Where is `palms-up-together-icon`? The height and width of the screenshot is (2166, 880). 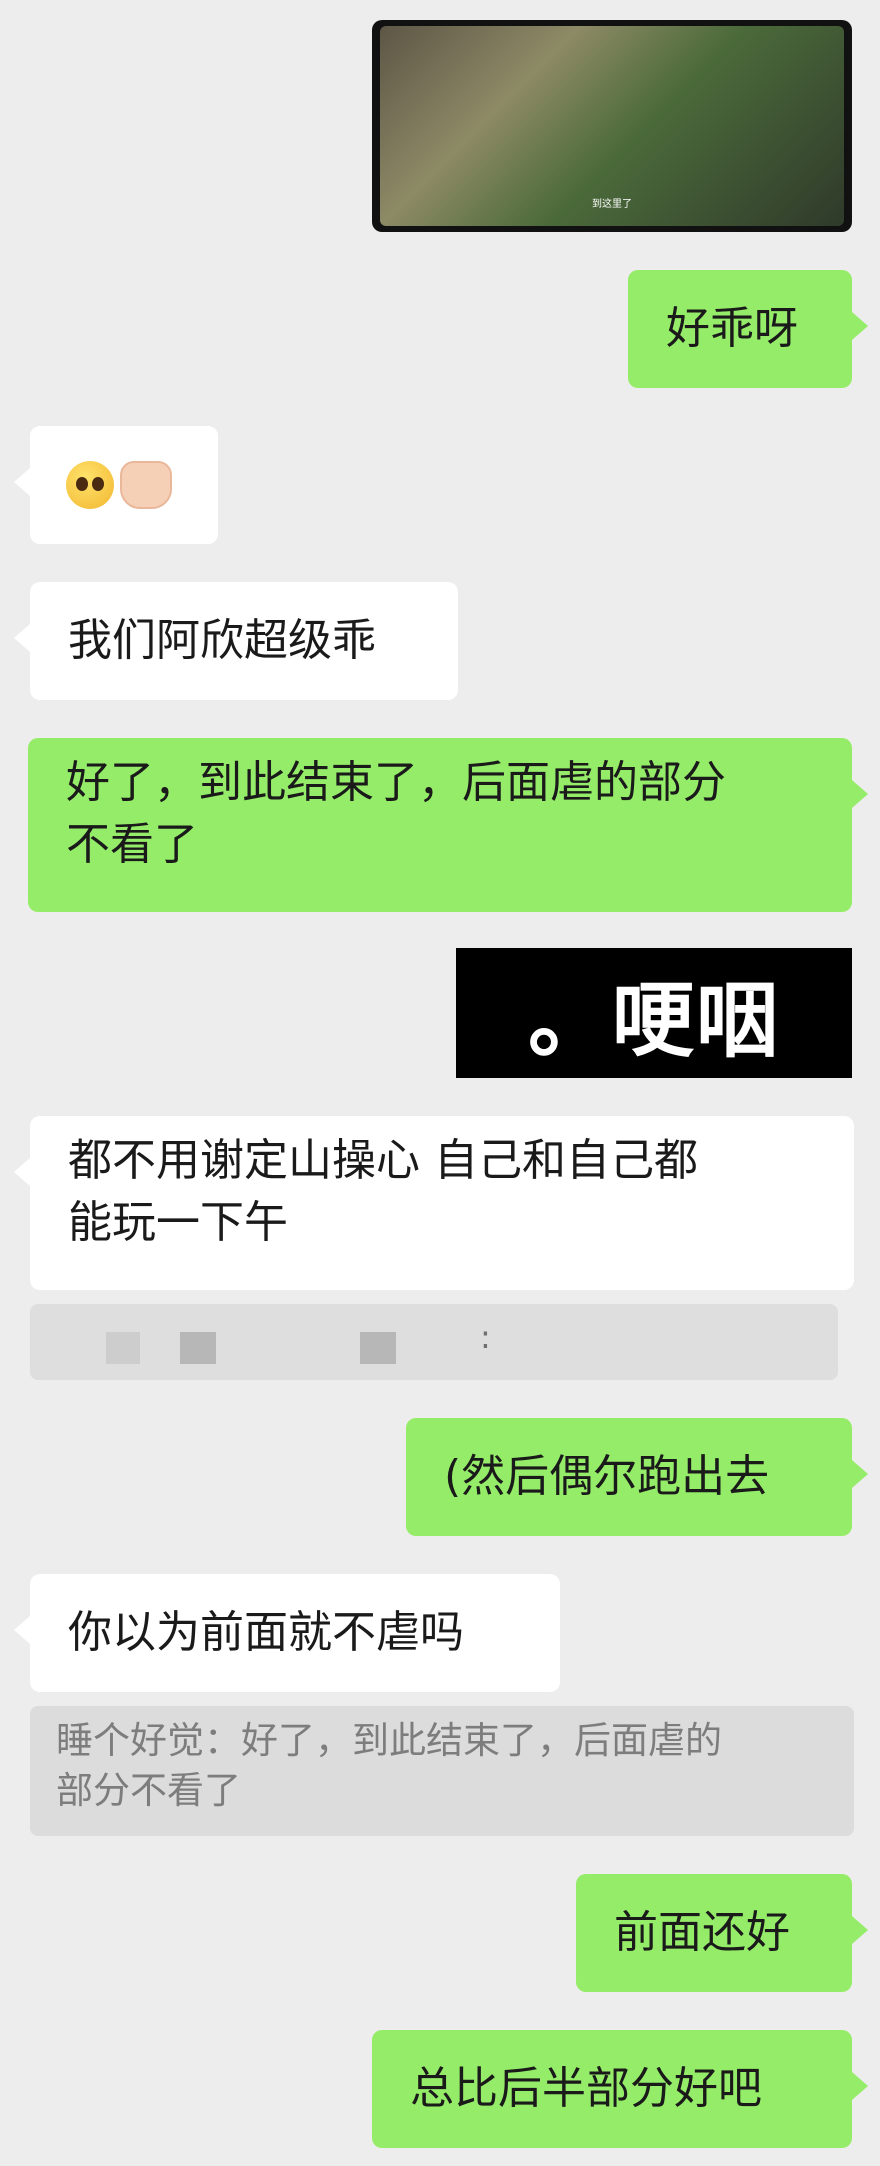
palms-up-together-icon is located at coordinates (146, 485).